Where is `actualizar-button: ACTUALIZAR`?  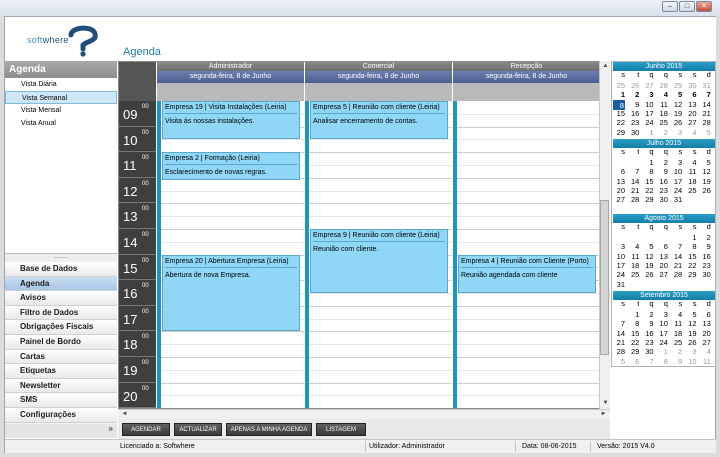
actualizar-button: ACTUALIZAR is located at coordinates (198, 429).